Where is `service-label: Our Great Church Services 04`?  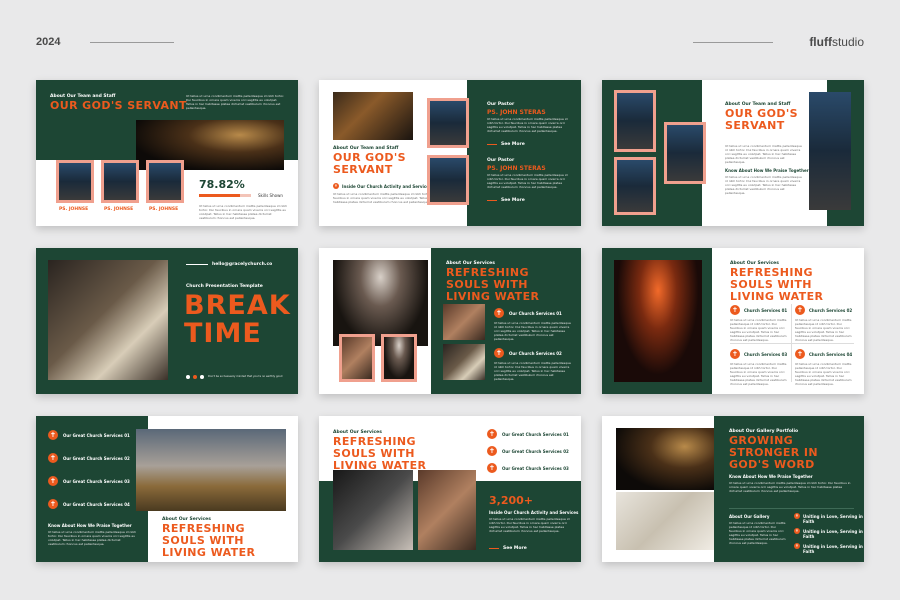
service-label: Our Great Church Services 04 is located at coordinates (96, 504).